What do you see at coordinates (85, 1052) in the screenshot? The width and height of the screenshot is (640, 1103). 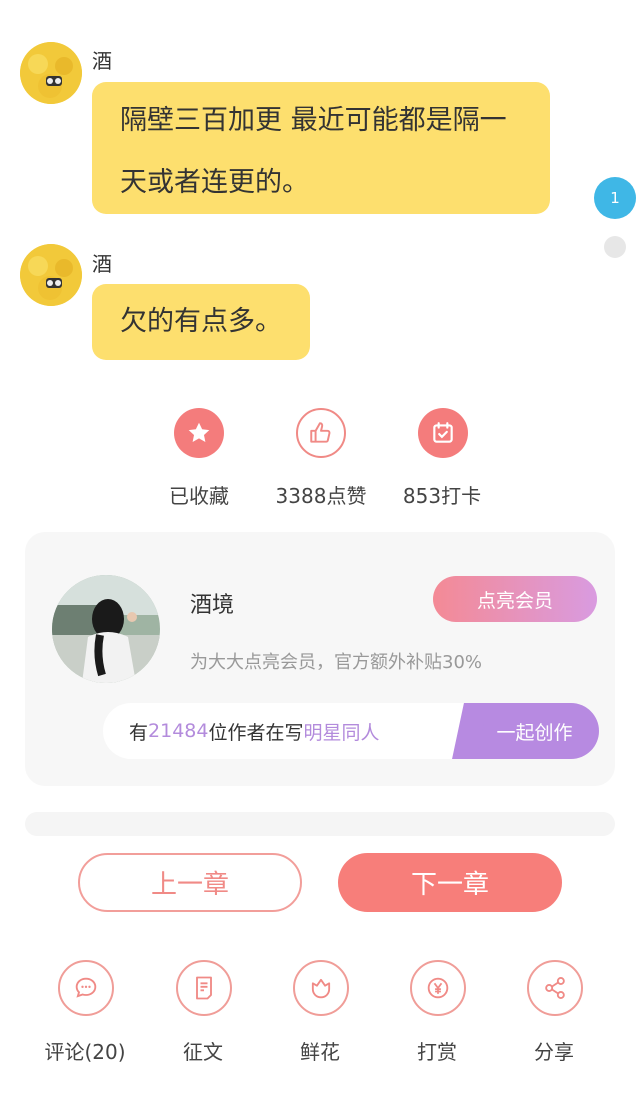 I see `comment-label: 评论(20)` at bounding box center [85, 1052].